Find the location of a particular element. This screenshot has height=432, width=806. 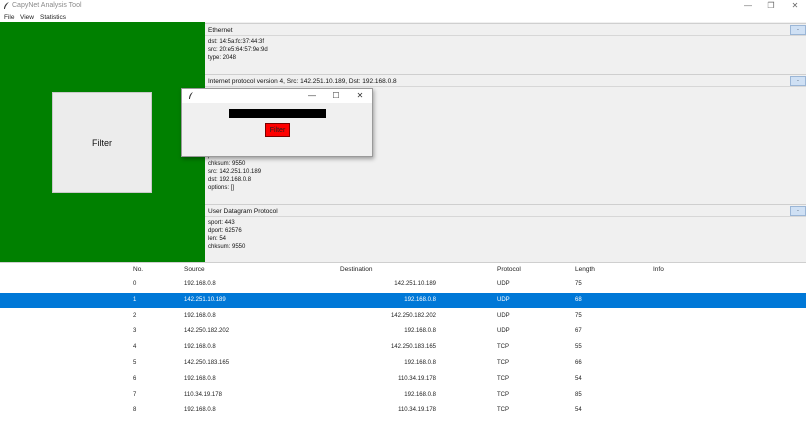

cell-no: 5 is located at coordinates (135, 363).